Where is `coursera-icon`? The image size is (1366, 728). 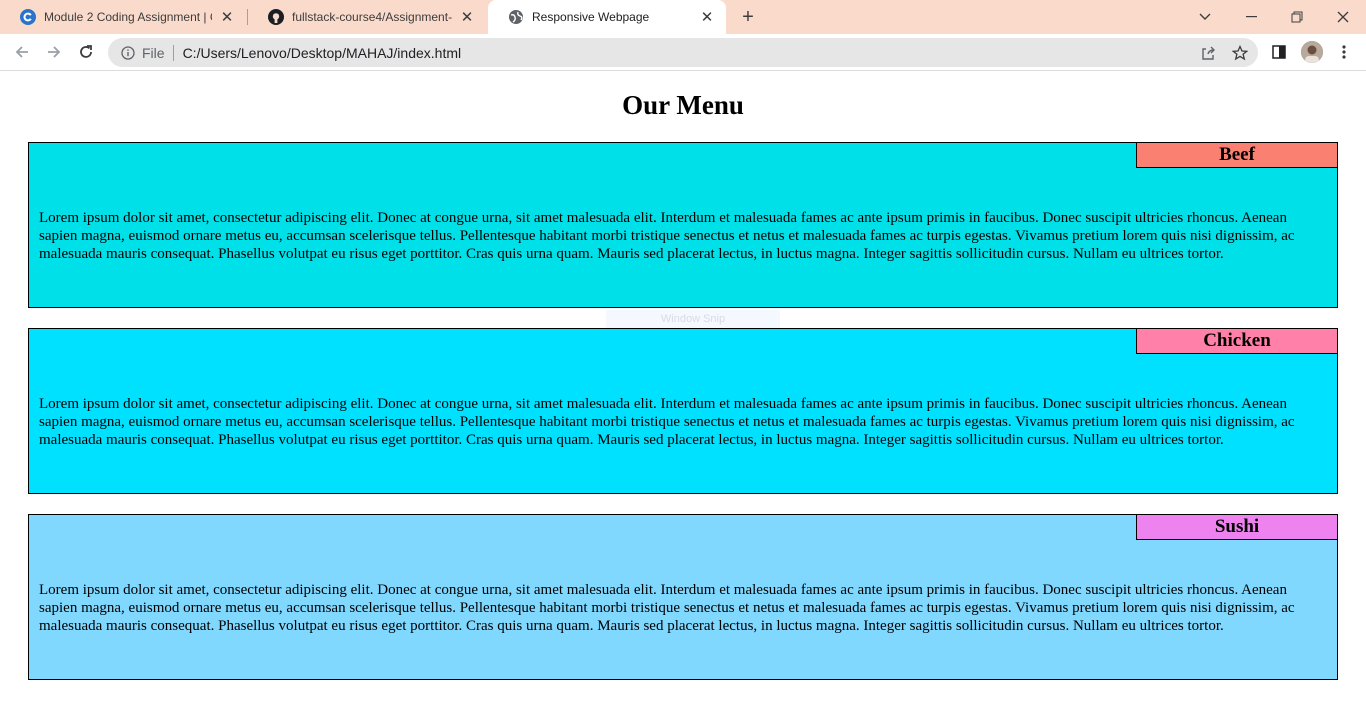
coursera-icon is located at coordinates (28, 17).